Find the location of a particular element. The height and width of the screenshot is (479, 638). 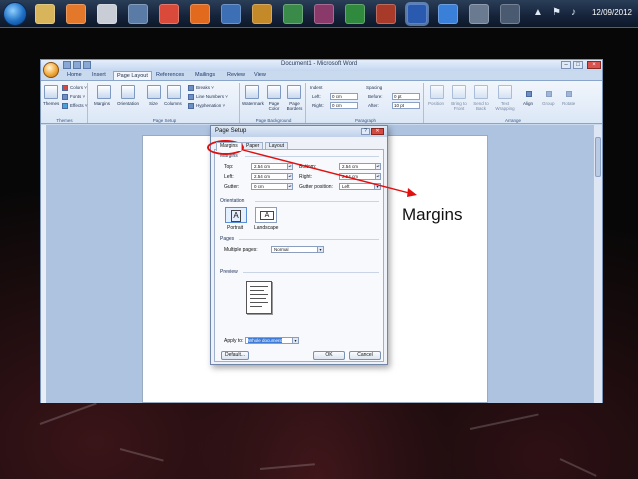

effects-label: Effects ˅ is located at coordinates (79, 105).